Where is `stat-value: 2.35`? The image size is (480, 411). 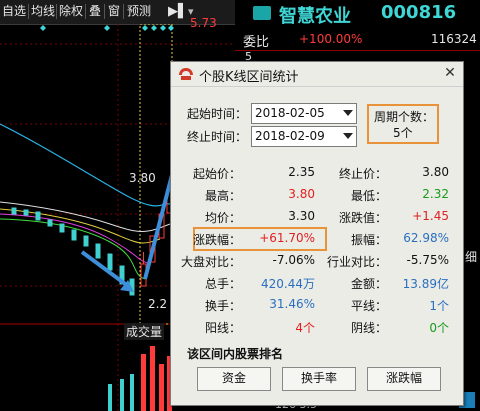
stat-value: 2.35 is located at coordinates (301, 172).